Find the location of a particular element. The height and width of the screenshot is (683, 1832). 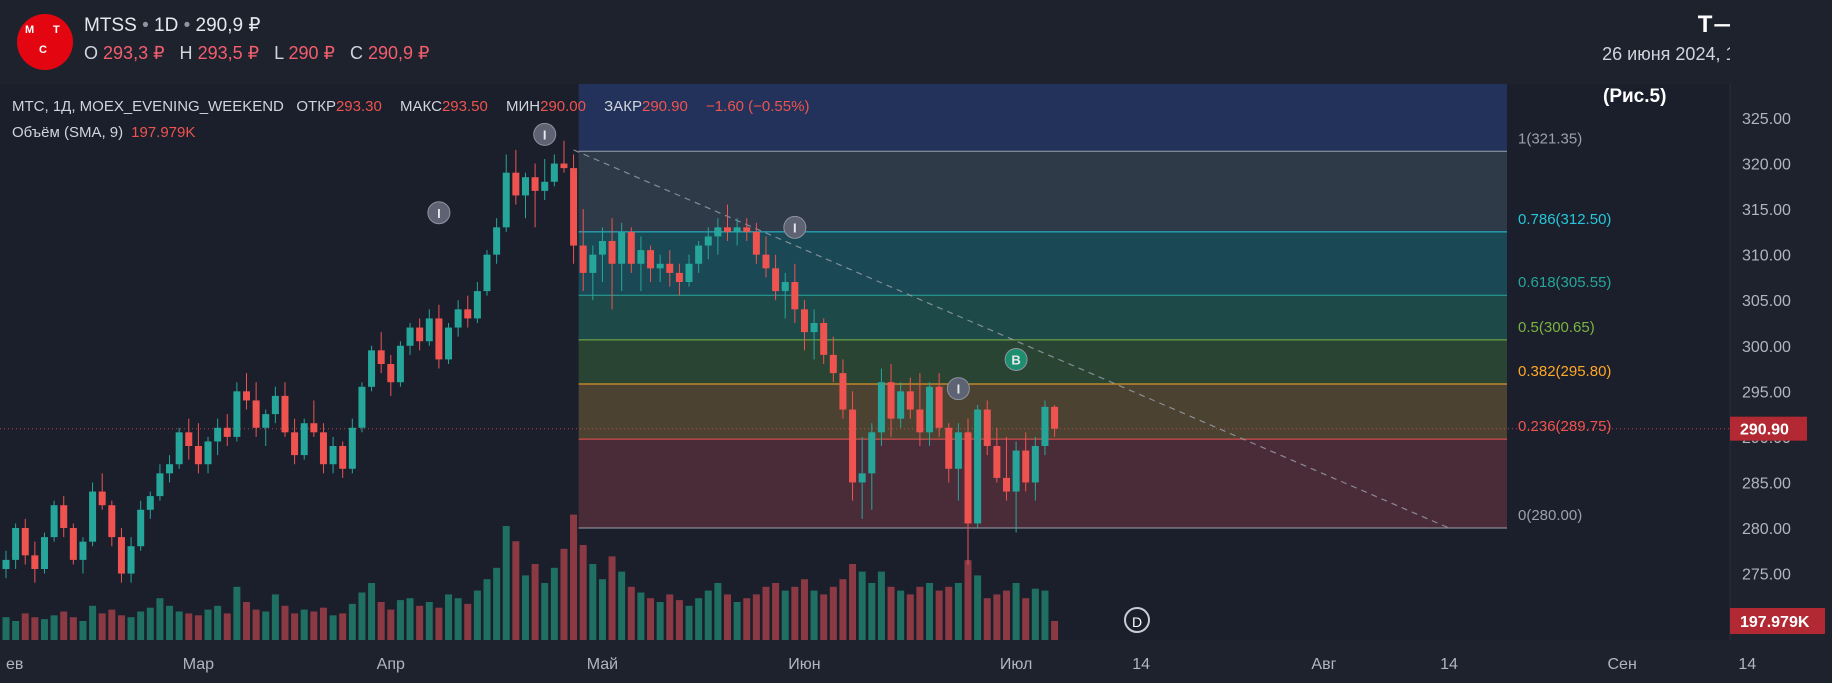

fib-level-label: 0(280.00) is located at coordinates (1550, 515).